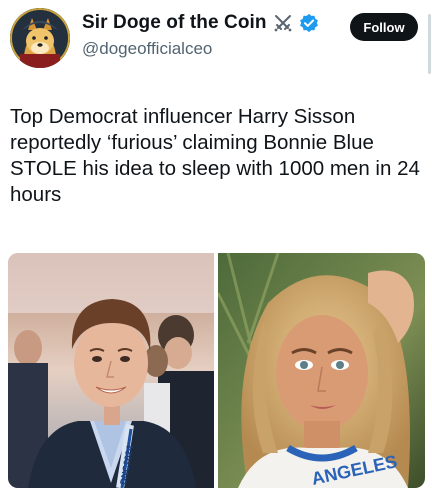 The height and width of the screenshot is (500, 432). What do you see at coordinates (283, 23) in the screenshot?
I see `crossed-swords-icon` at bounding box center [283, 23].